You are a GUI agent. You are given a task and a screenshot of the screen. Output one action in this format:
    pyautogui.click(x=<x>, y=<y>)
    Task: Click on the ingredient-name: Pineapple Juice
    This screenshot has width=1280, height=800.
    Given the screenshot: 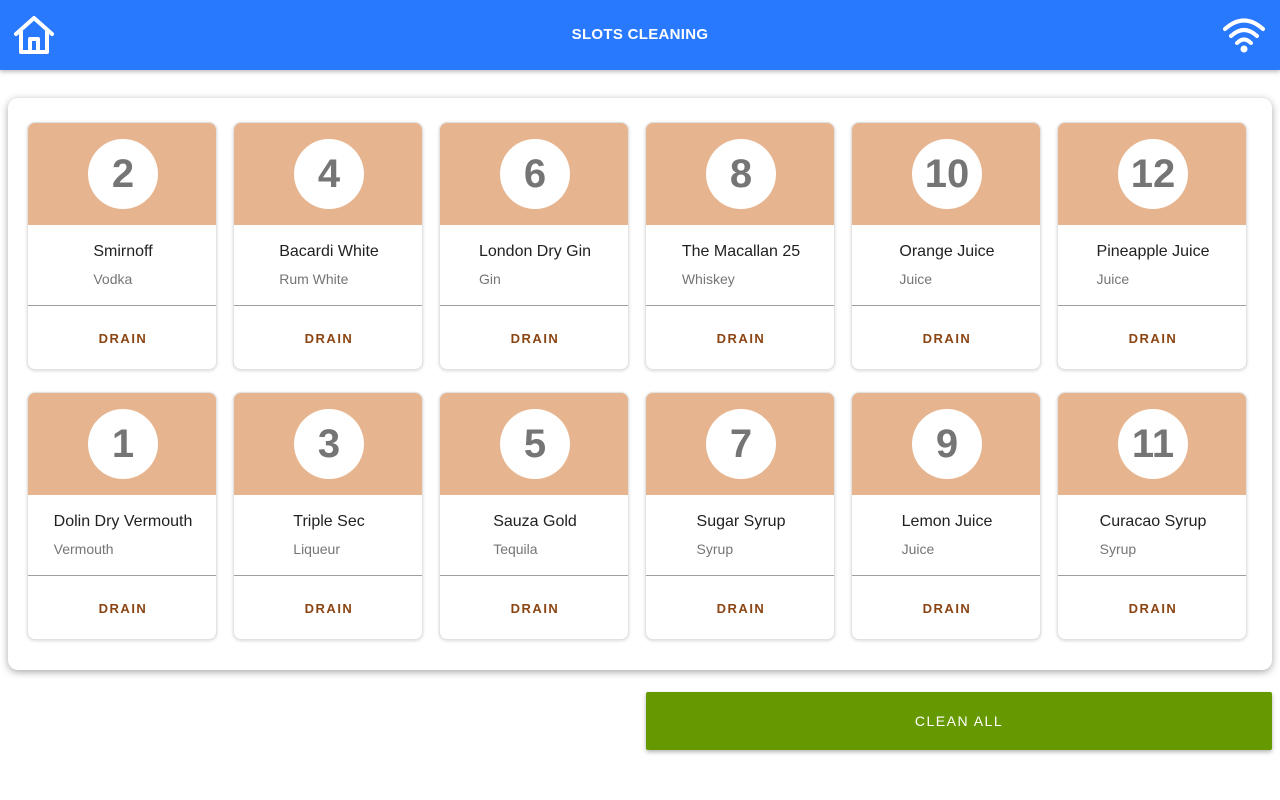 What is the action you would take?
    pyautogui.click(x=1153, y=251)
    